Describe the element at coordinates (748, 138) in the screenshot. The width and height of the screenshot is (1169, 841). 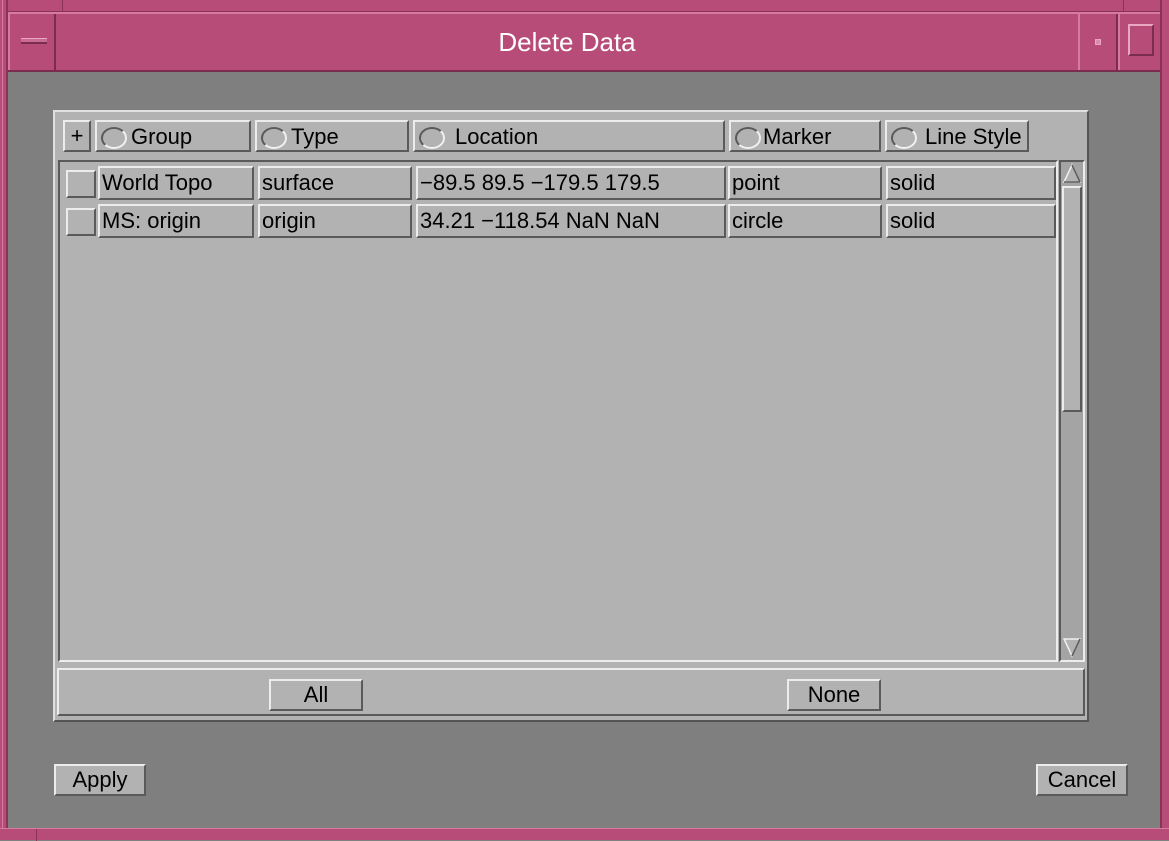
I see `sort-radio-marker` at that location.